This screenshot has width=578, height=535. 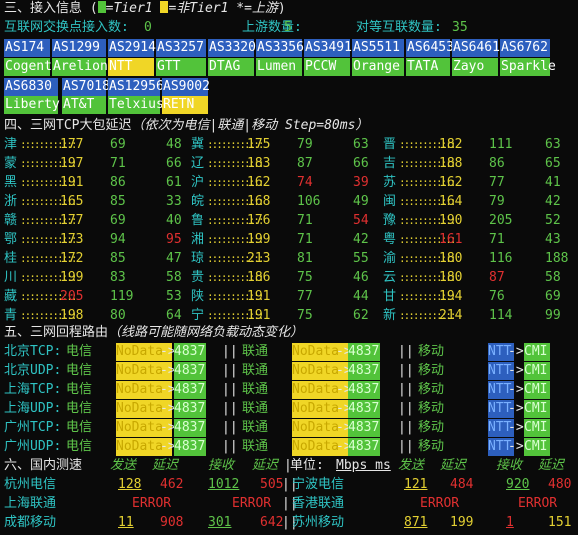 I want to click on sep: ||, so click(x=230, y=370).